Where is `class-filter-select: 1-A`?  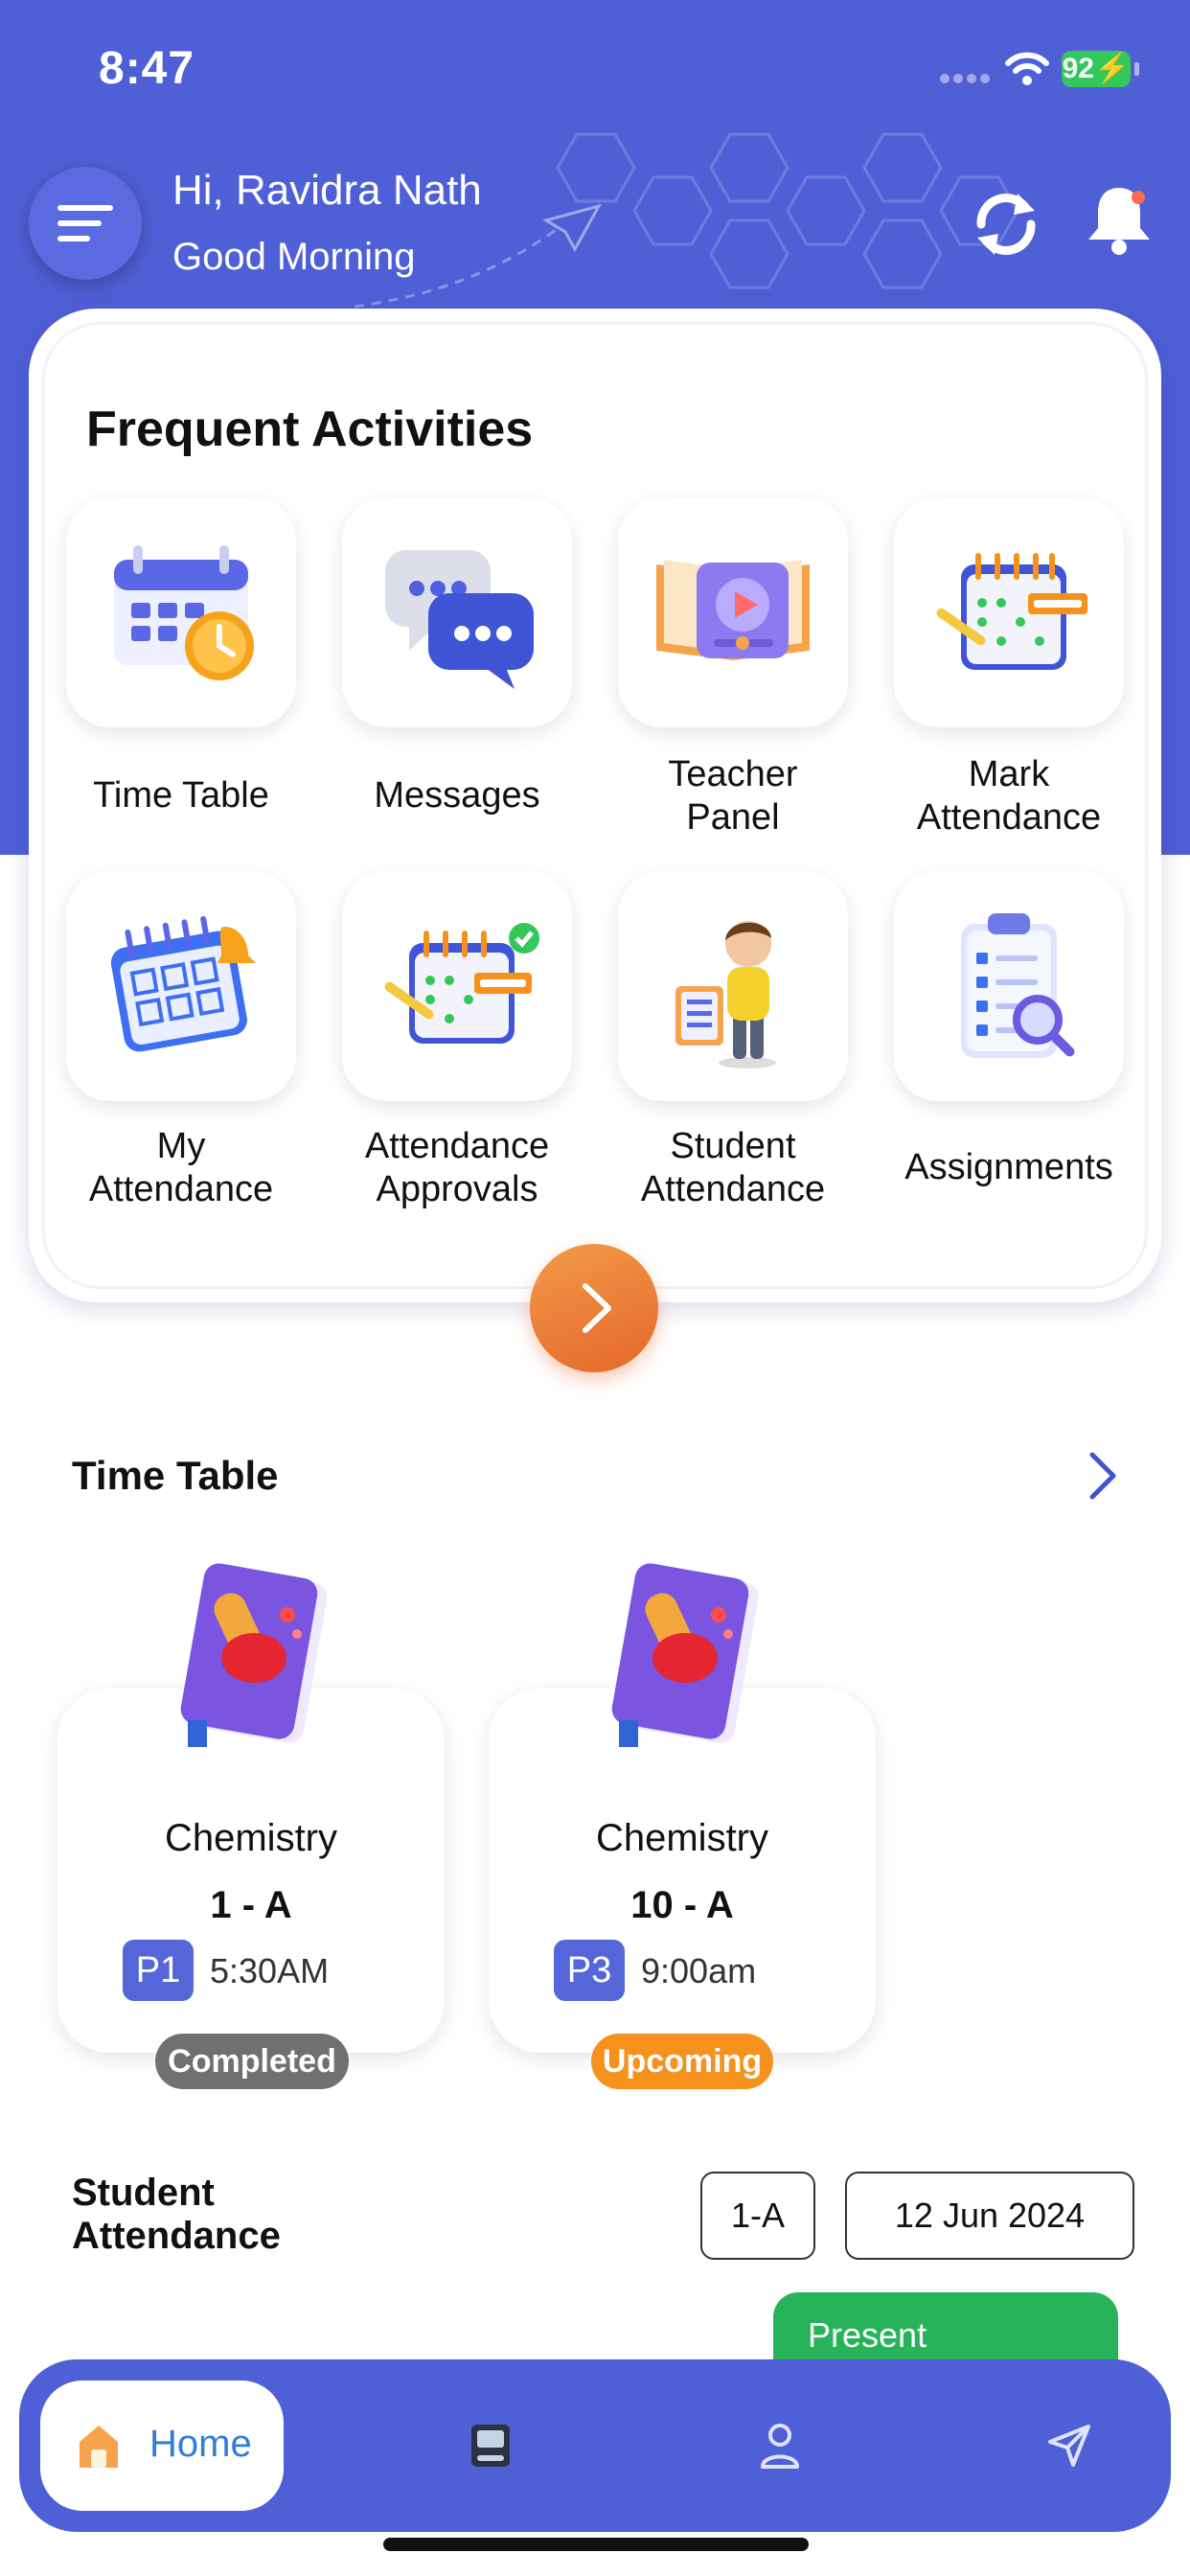
class-filter-select: 1-A is located at coordinates (758, 2216).